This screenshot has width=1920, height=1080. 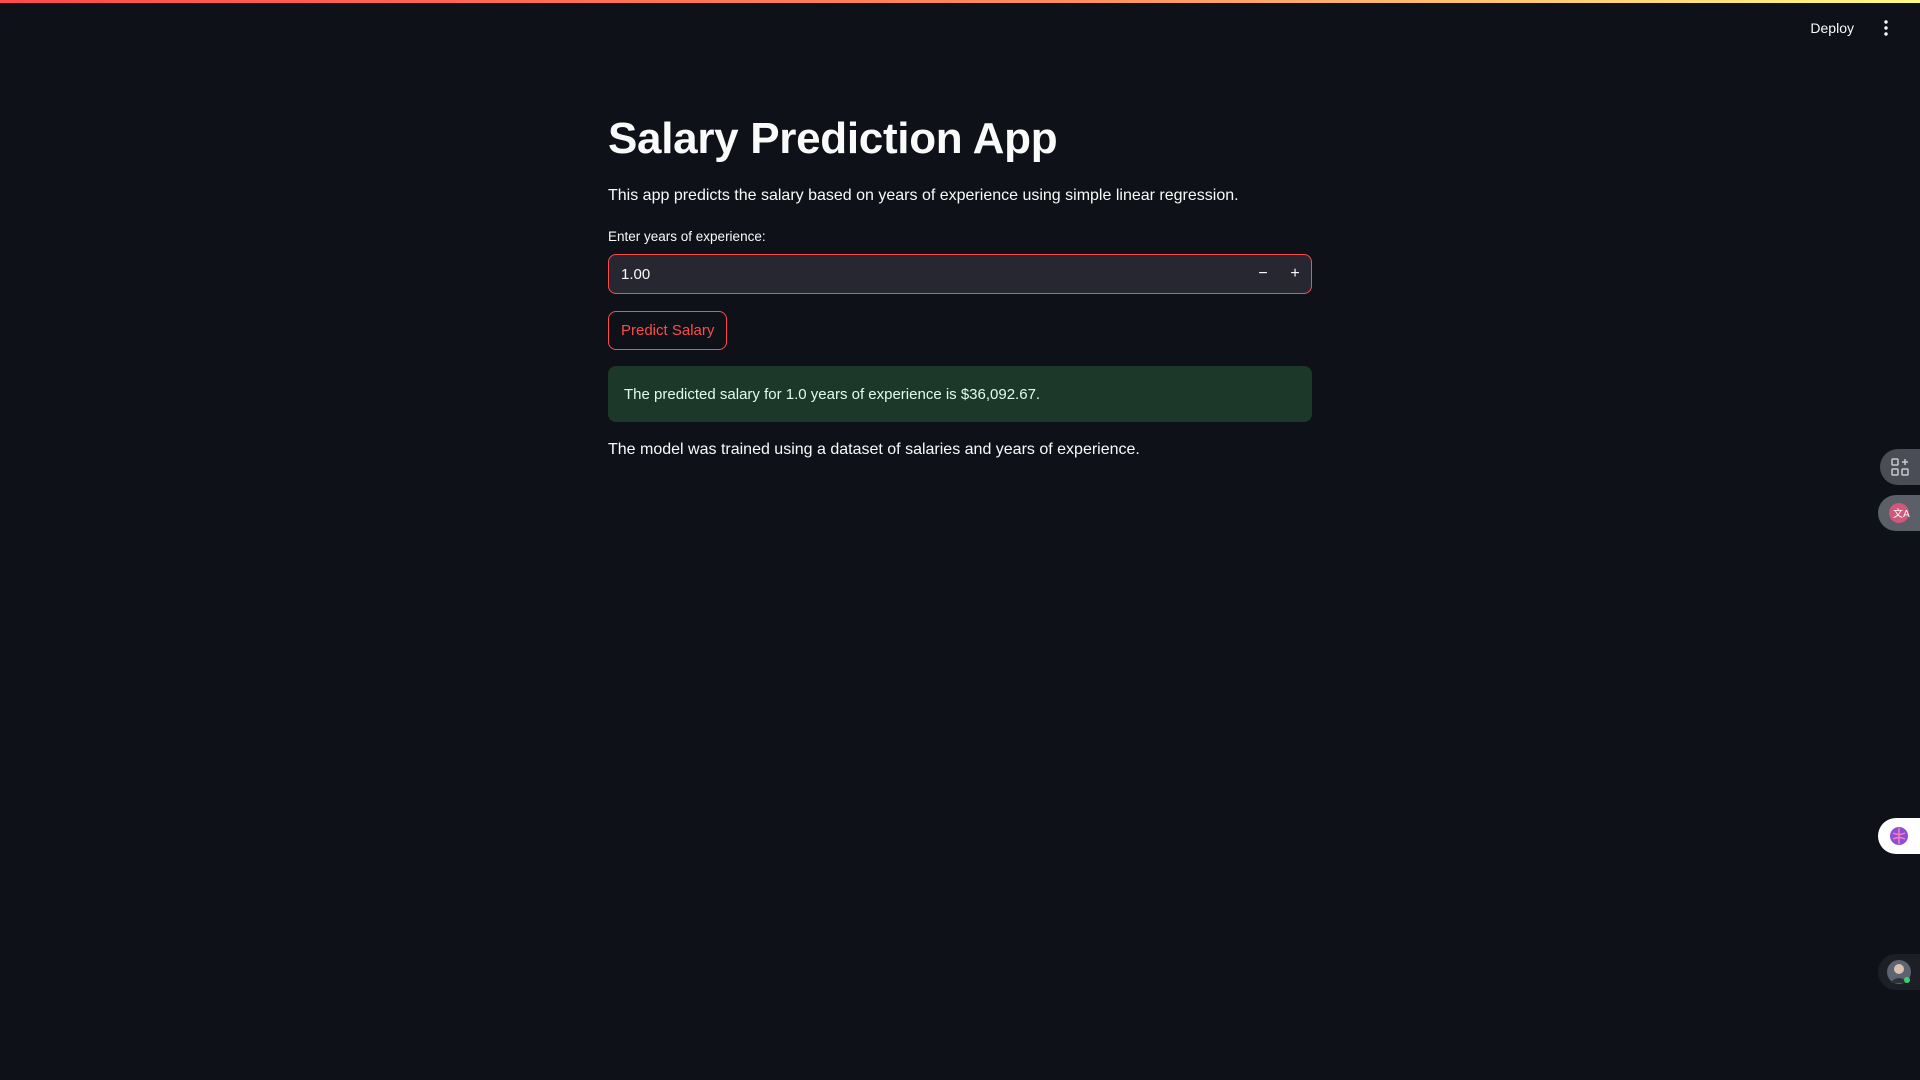 What do you see at coordinates (833, 138) in the screenshot?
I see `page-title: Salary Prediction App` at bounding box center [833, 138].